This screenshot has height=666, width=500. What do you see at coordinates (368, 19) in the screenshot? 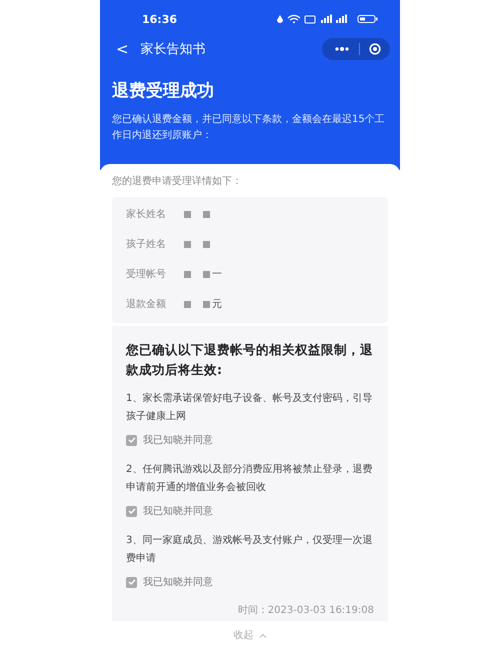
I see `battery-icon` at bounding box center [368, 19].